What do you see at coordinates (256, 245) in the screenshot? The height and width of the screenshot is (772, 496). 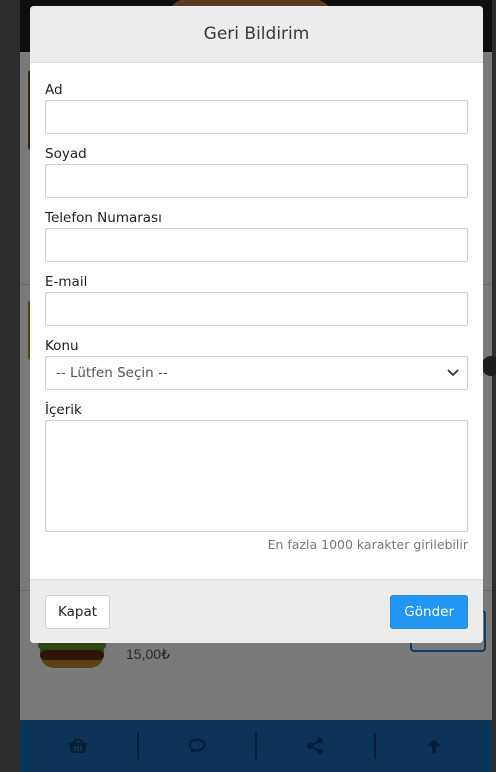 I see `phone-input` at bounding box center [256, 245].